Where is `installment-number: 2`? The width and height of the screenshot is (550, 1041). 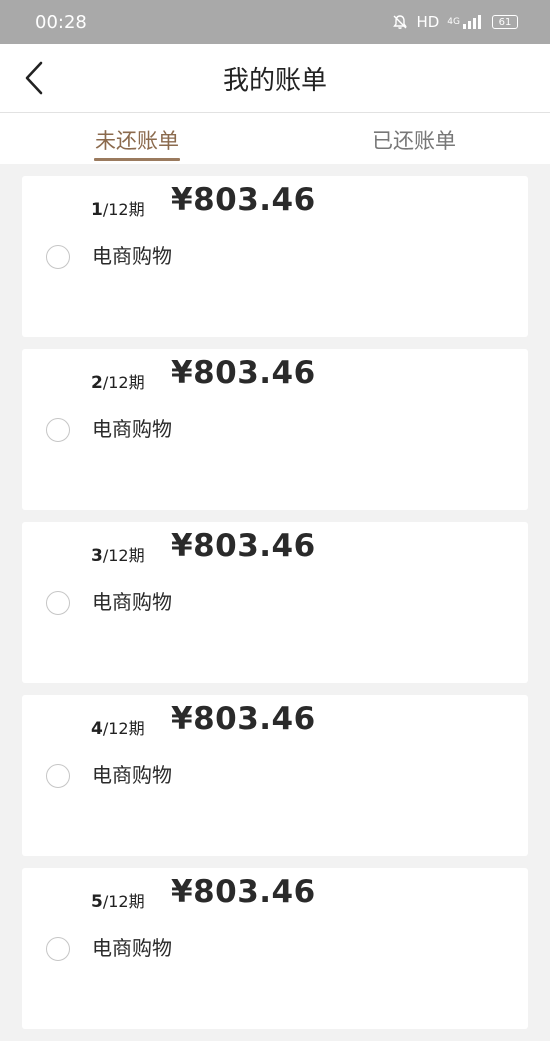 installment-number: 2 is located at coordinates (97, 383).